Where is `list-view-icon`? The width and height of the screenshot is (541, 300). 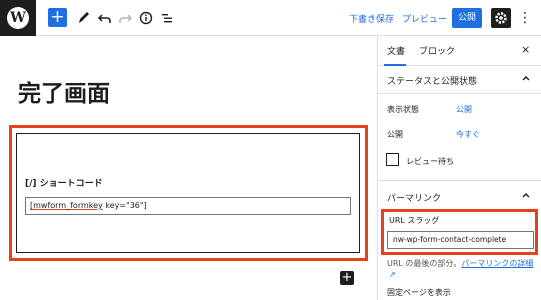
list-view-icon is located at coordinates (167, 18).